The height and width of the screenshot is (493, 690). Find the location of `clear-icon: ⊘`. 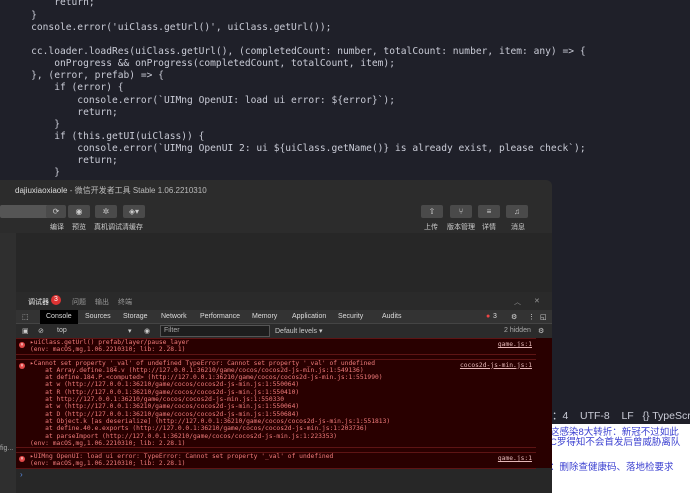

clear-icon: ⊘ is located at coordinates (41, 331).